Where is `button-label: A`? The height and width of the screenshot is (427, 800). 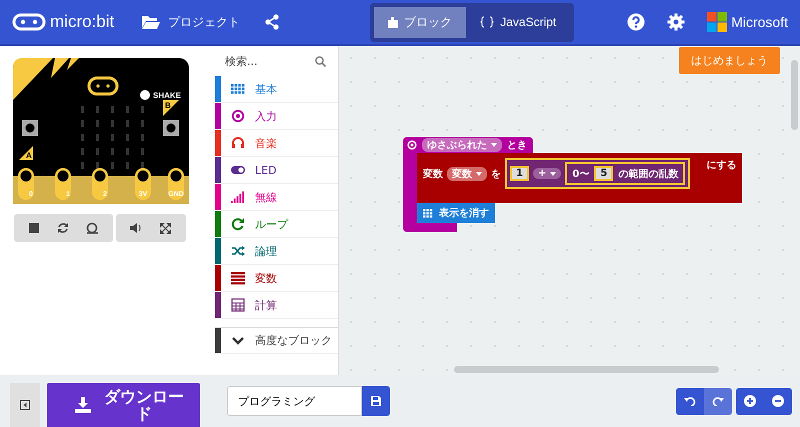 button-label: A is located at coordinates (29, 155).